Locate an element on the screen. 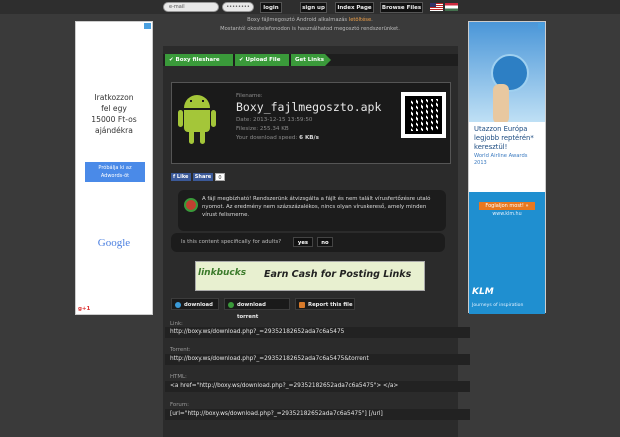  google-logo: Google is located at coordinates (114, 243).